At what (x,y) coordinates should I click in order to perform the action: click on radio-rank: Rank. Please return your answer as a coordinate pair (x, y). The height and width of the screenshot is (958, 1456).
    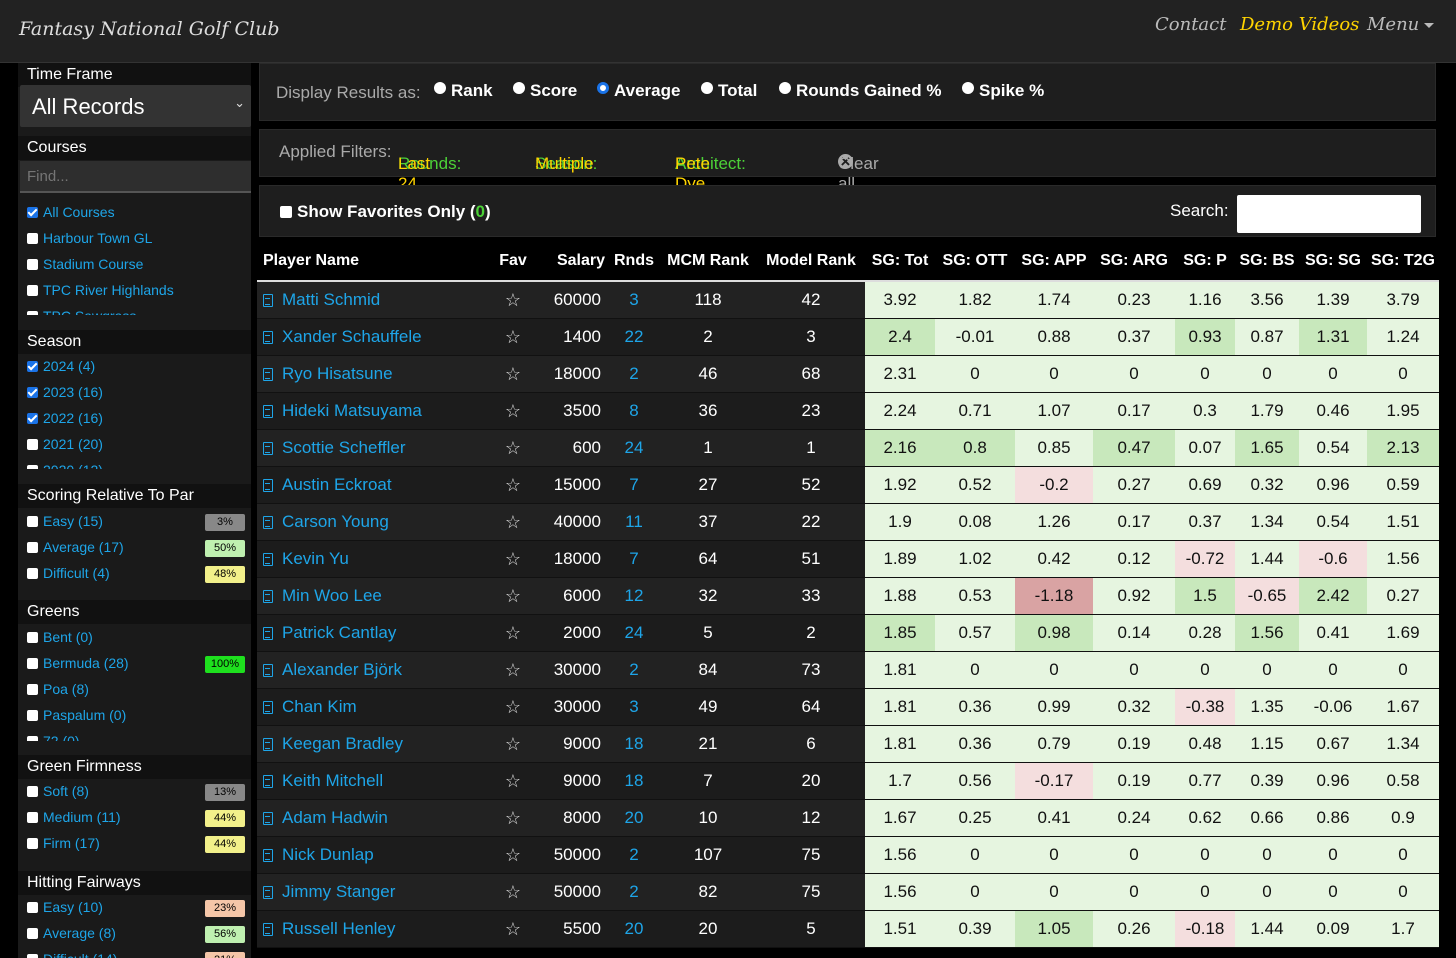
    Looking at the image, I should click on (463, 91).